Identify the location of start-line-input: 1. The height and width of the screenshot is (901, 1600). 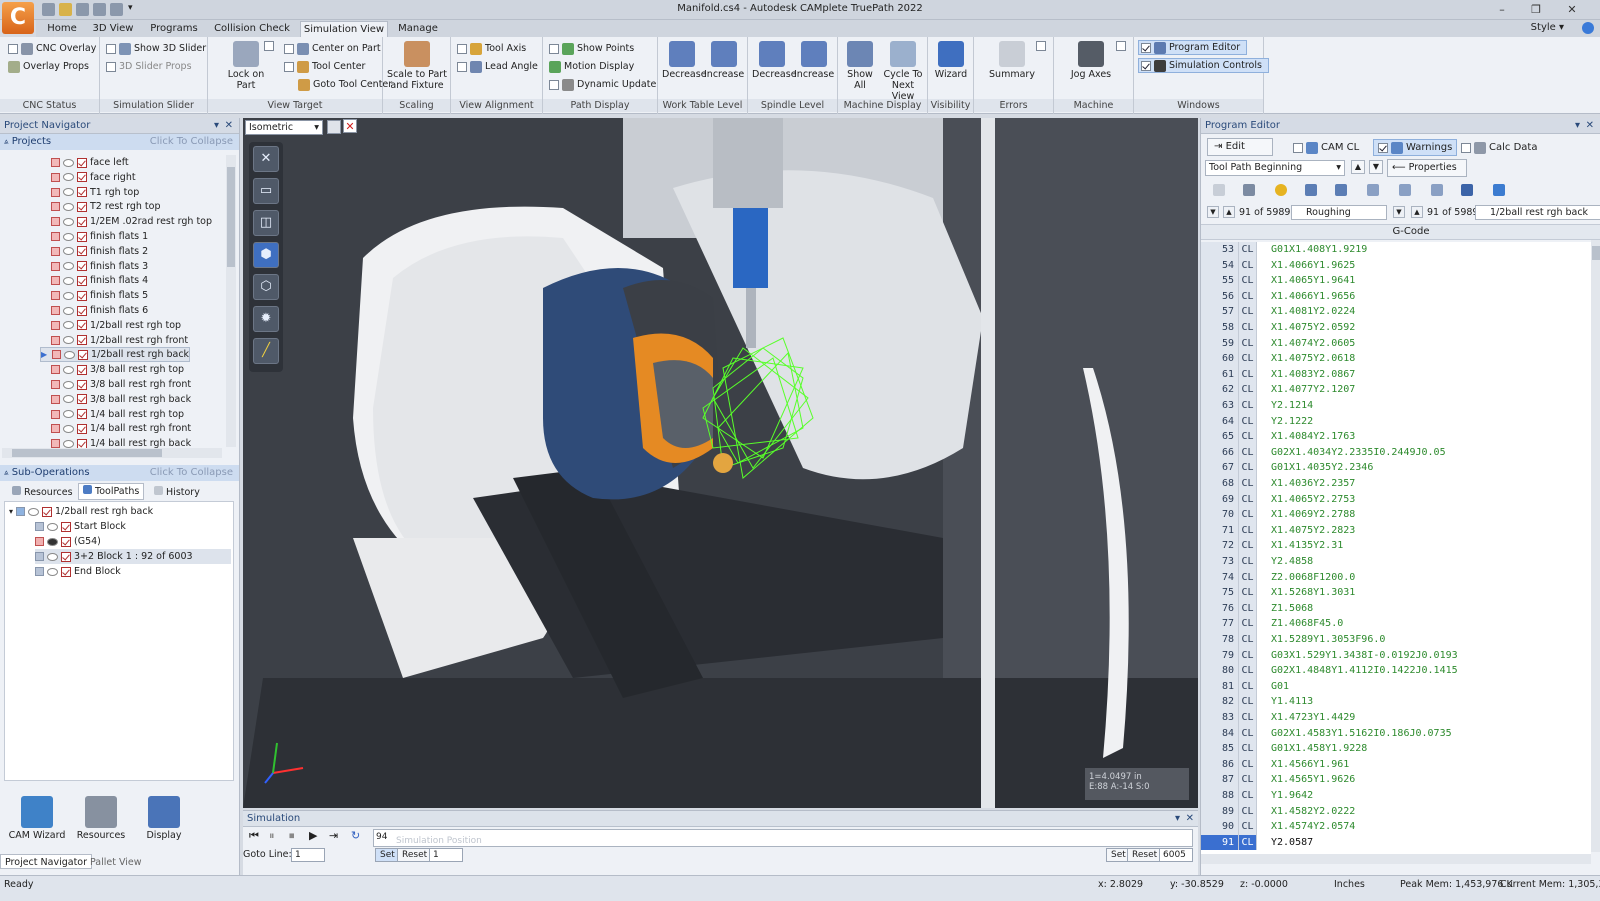
(446, 855).